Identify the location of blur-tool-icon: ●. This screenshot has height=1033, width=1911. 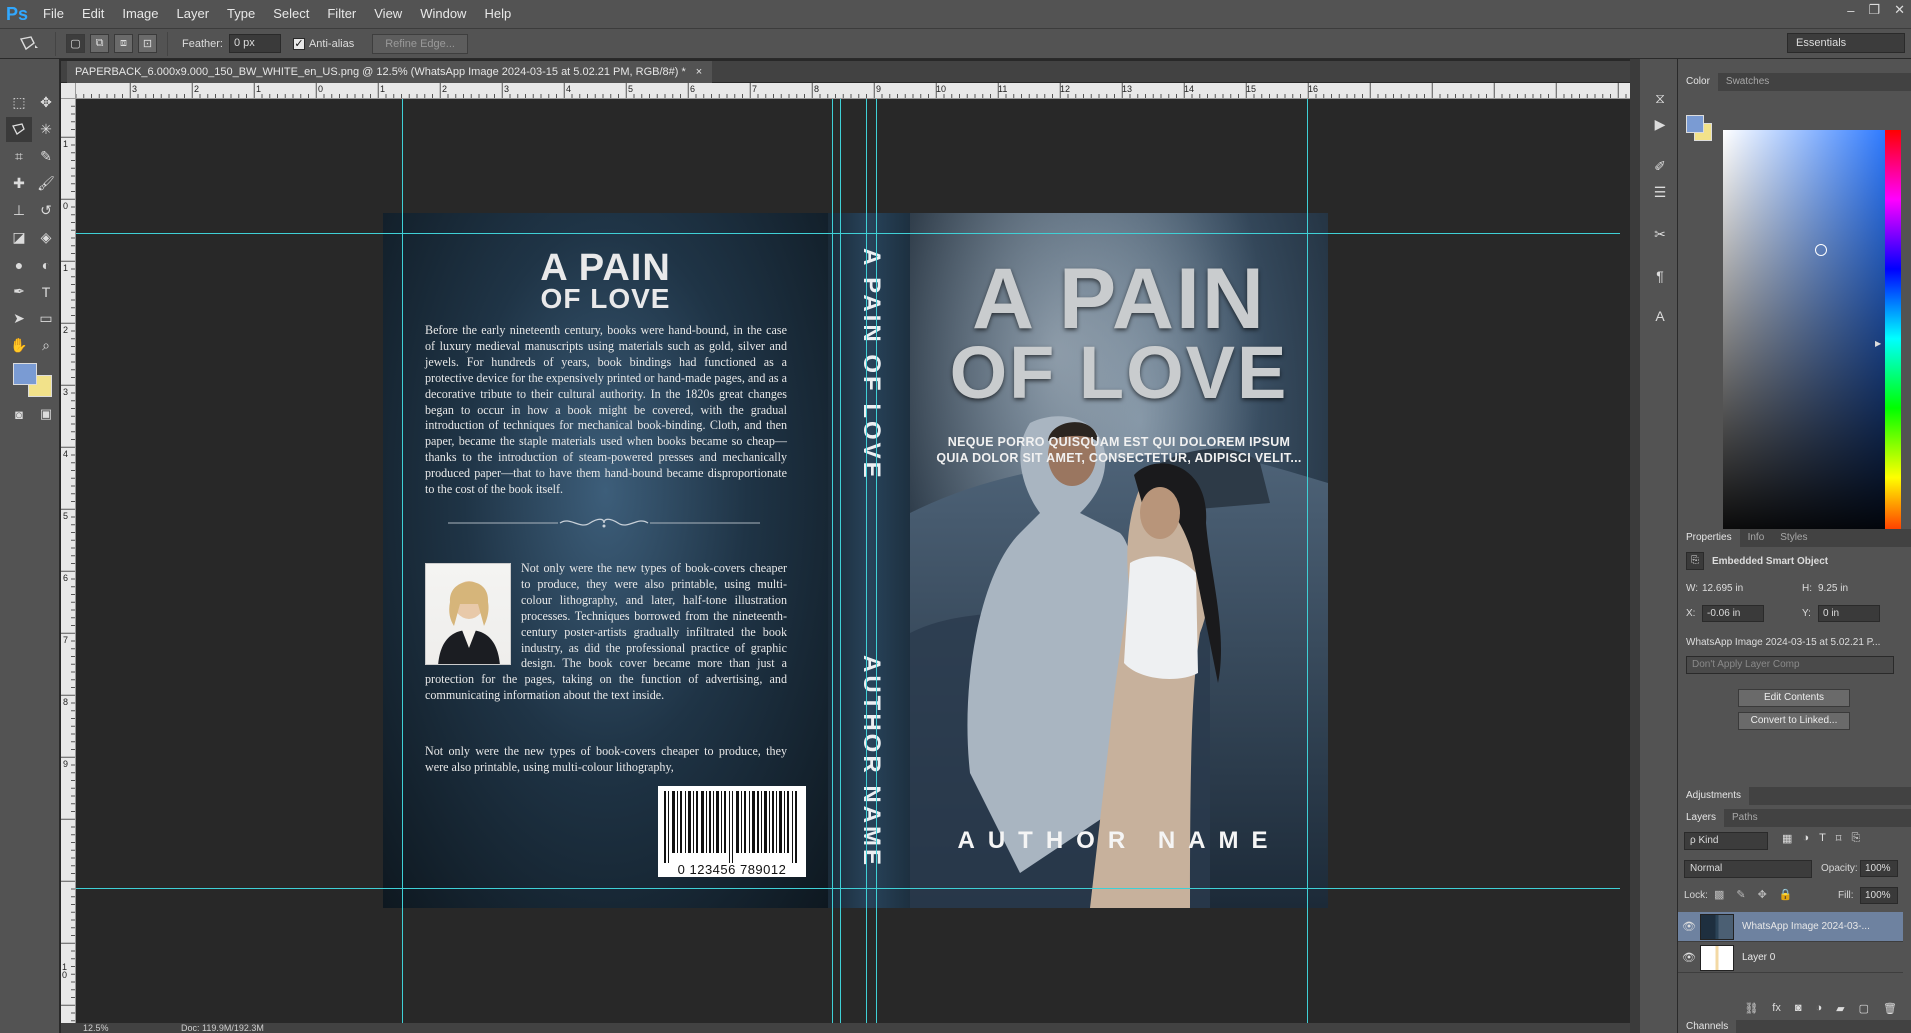
(19, 264).